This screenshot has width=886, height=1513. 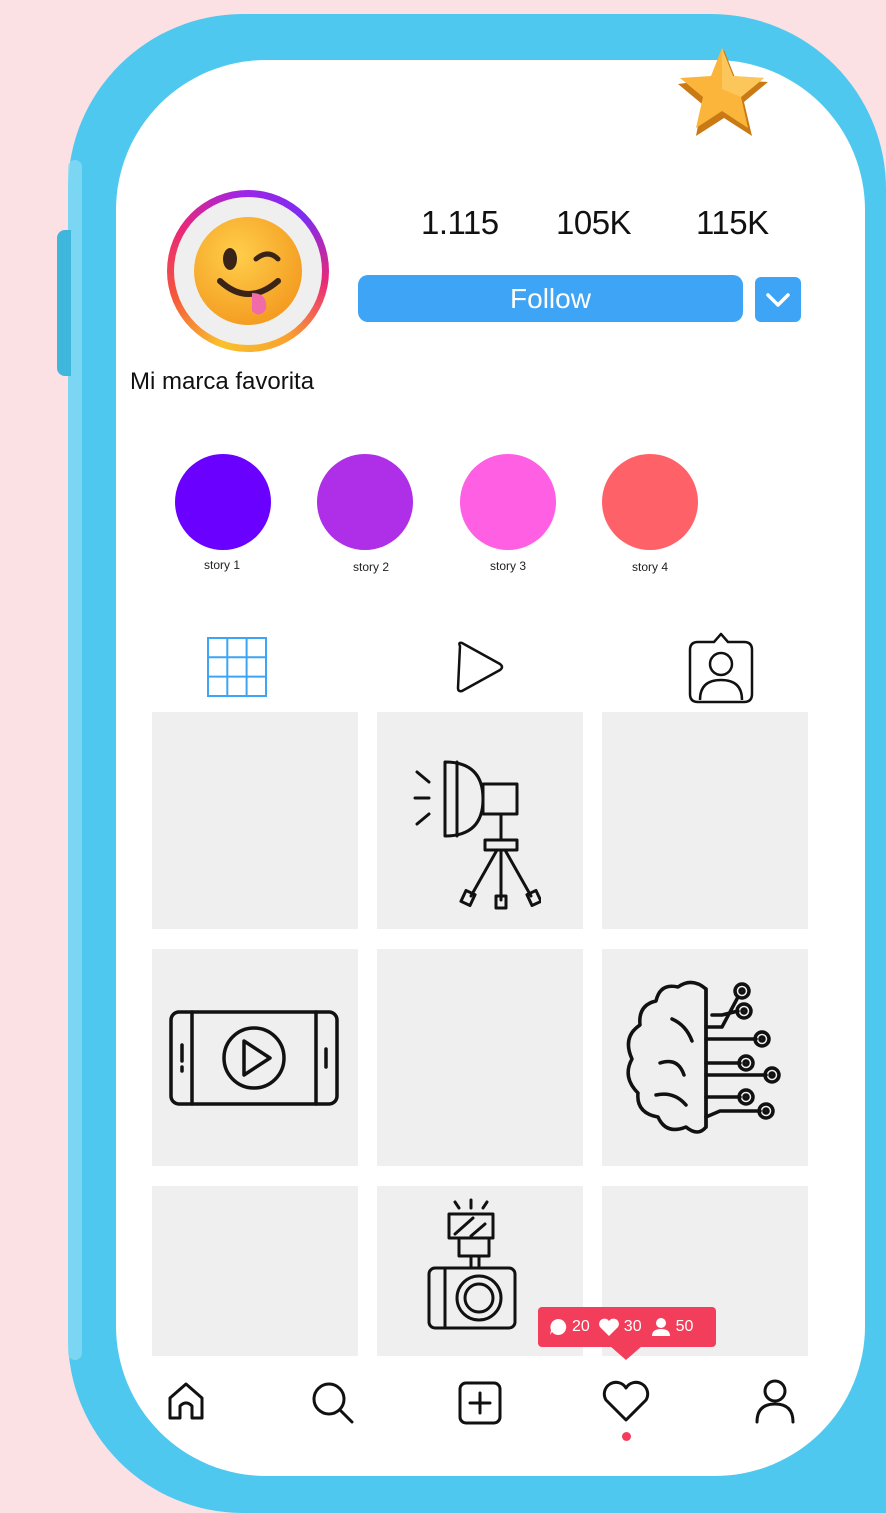 I want to click on profile-icon, so click(x=775, y=1401).